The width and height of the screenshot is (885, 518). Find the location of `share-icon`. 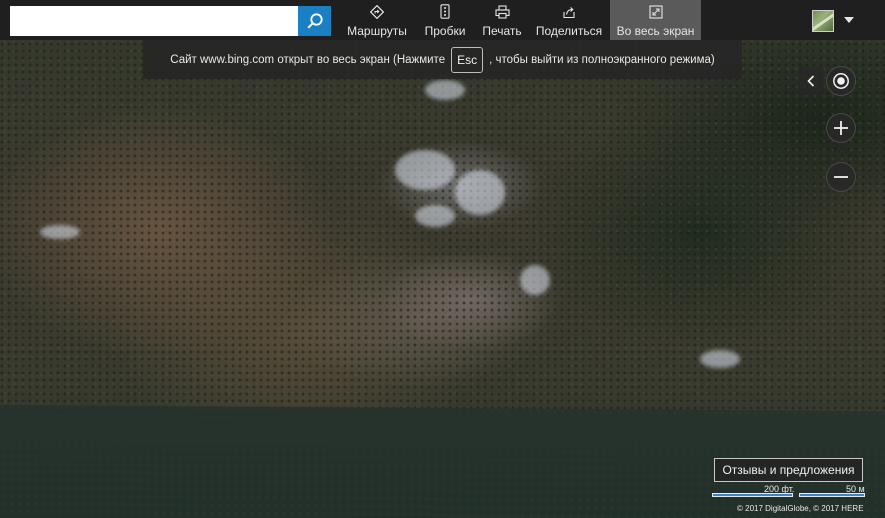

share-icon is located at coordinates (569, 13).